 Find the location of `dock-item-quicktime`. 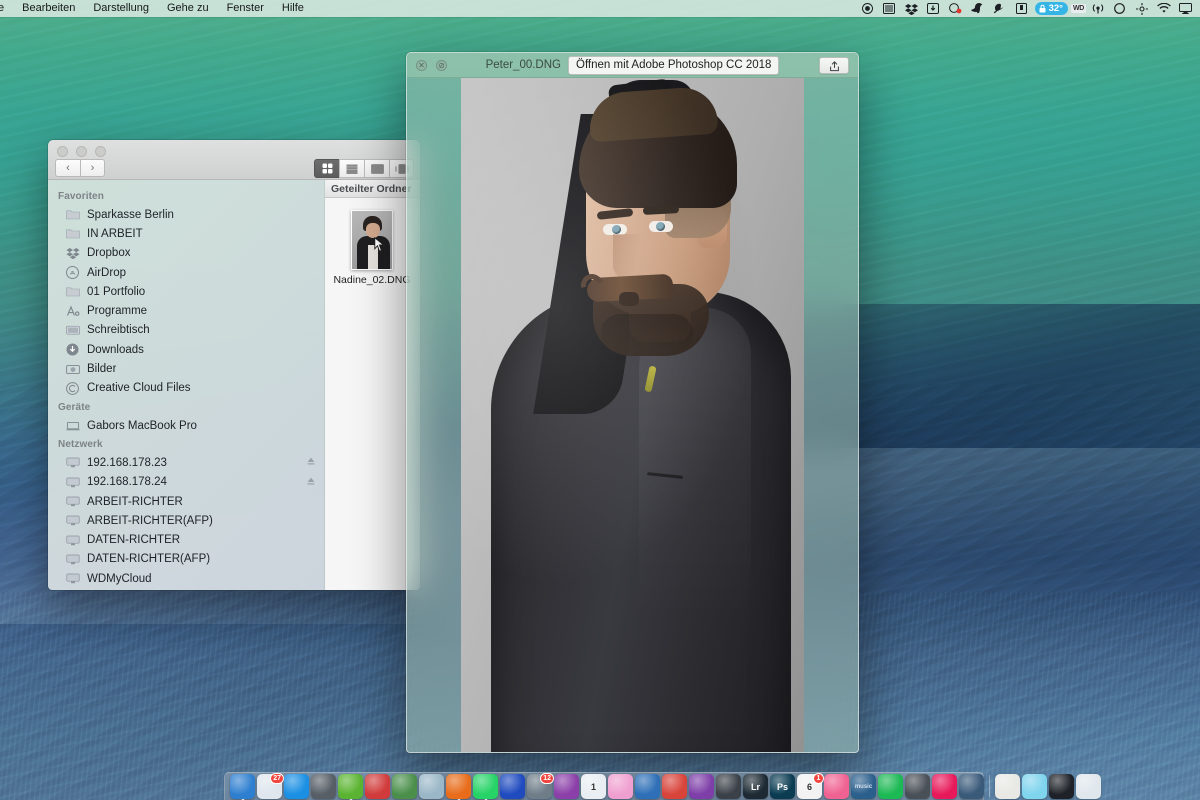

dock-item-quicktime is located at coordinates (971, 786).